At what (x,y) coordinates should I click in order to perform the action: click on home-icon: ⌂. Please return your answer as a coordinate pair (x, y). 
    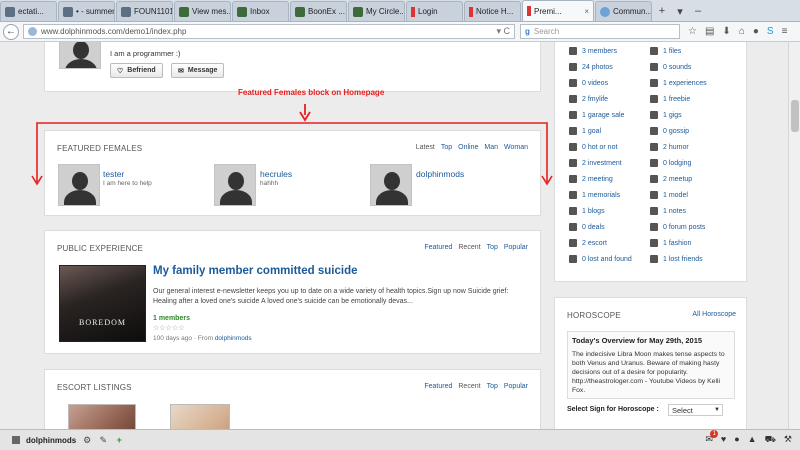
    Looking at the image, I should click on (742, 31).